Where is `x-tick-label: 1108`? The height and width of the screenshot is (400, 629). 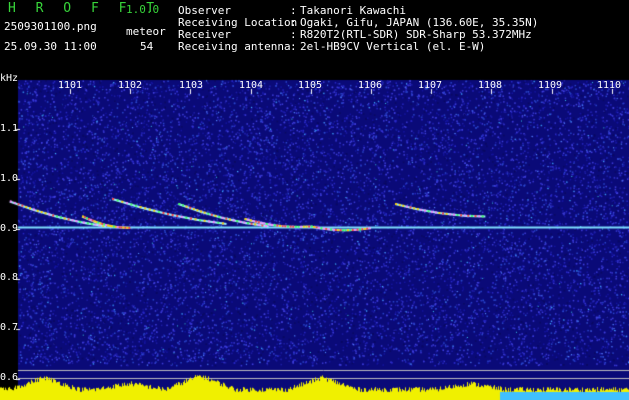
x-tick-label: 1108 is located at coordinates (490, 85).